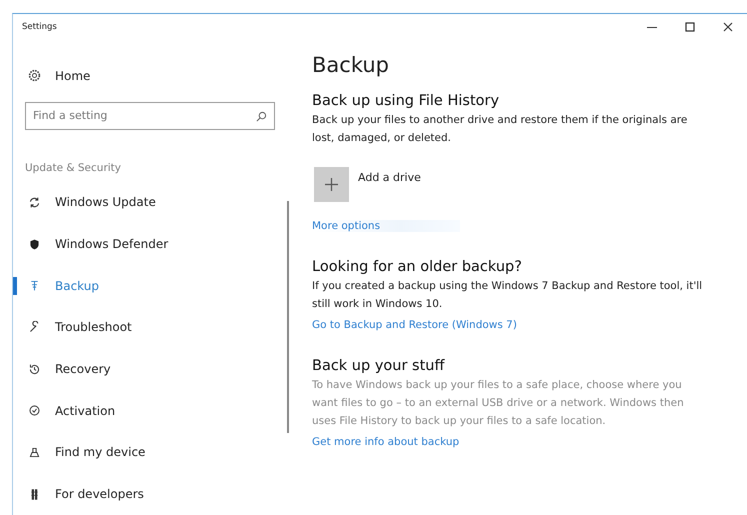  I want to click on section-description: To have Windows back up your files to a safe place, choose where you want files to go – to an external USB drive or a network. Windows then uses File History to back up your files to a safe location., so click(498, 403).